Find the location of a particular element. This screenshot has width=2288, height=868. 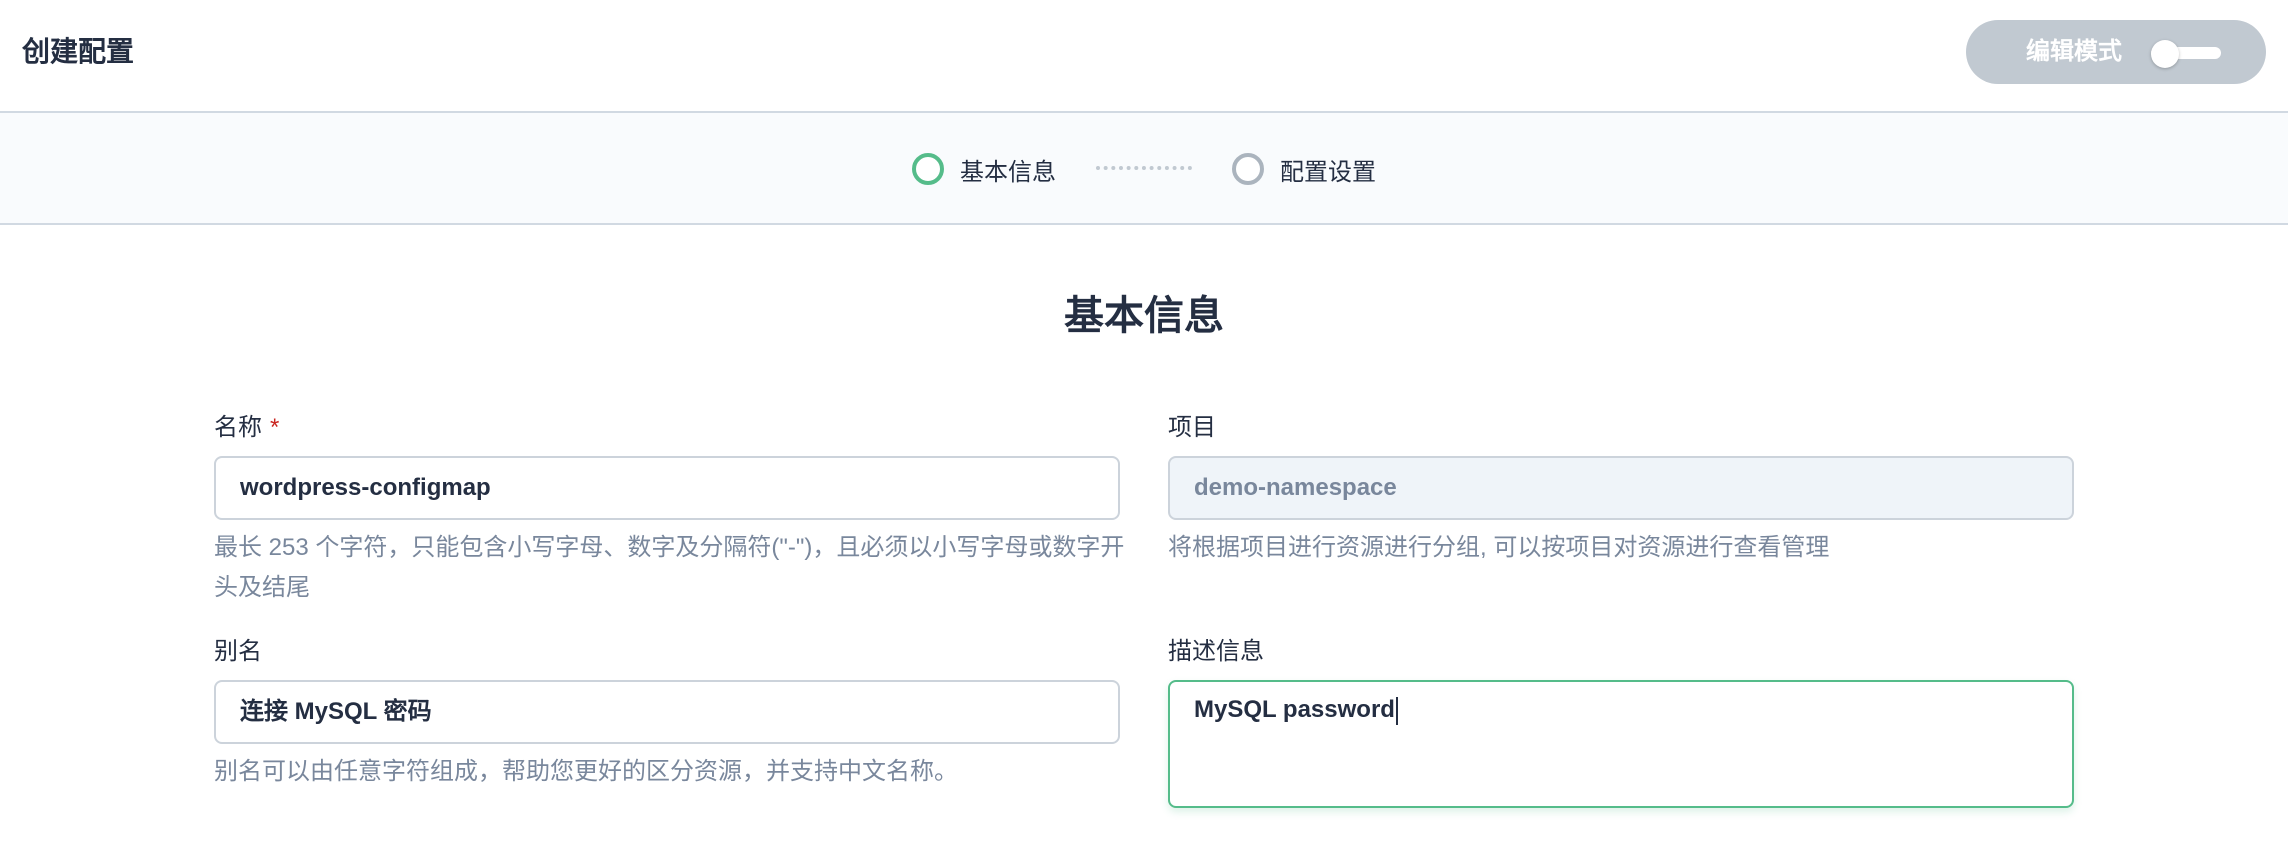

step-connector is located at coordinates (1144, 168).